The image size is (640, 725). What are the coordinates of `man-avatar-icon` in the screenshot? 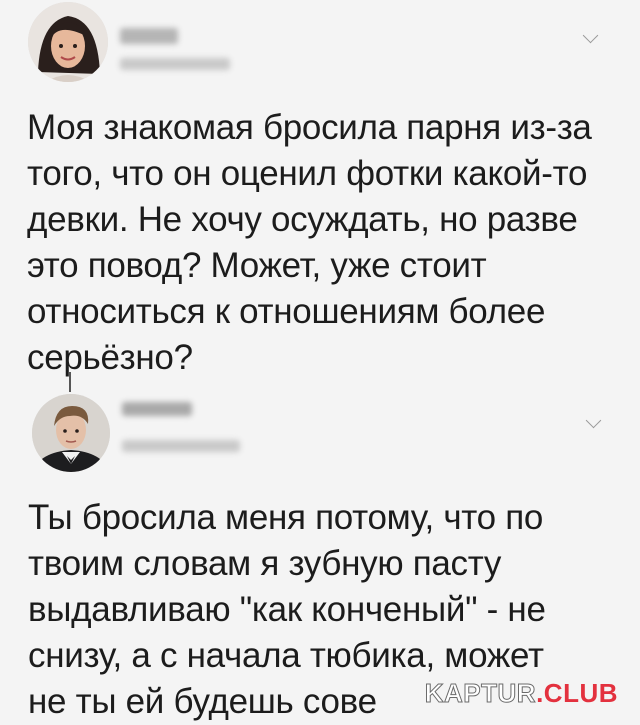 It's located at (71, 433).